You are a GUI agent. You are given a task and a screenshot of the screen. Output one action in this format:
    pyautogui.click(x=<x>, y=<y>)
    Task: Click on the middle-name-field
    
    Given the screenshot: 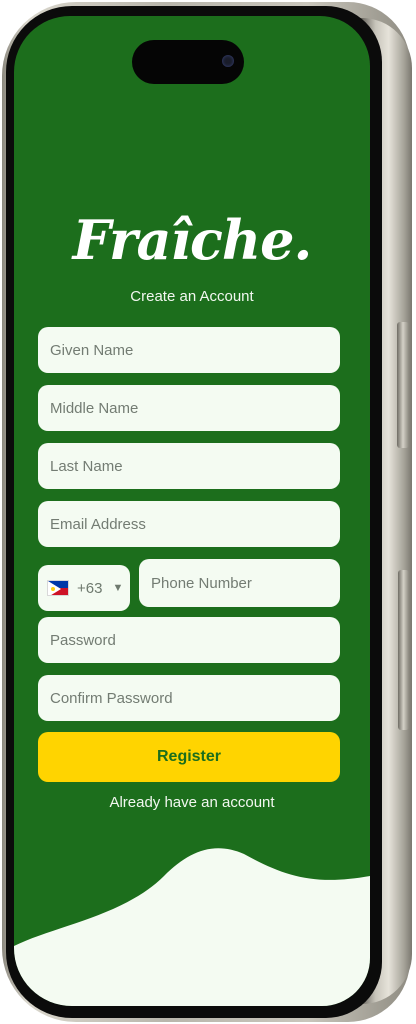 What is the action you would take?
    pyautogui.click(x=189, y=408)
    